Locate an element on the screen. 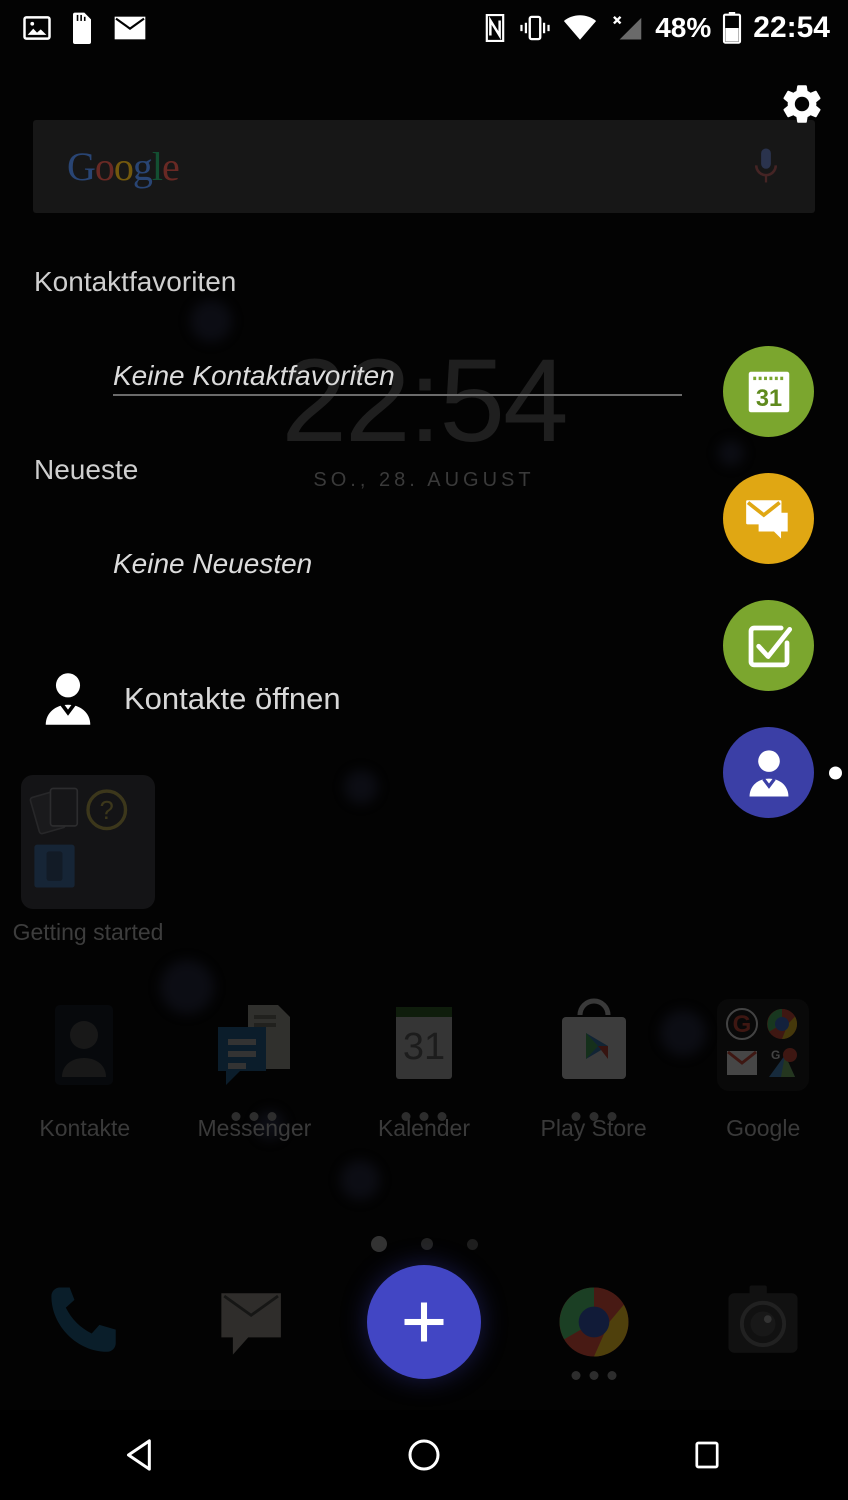 Image resolution: width=848 pixels, height=1500 pixels. tasks-action-button is located at coordinates (768, 645).